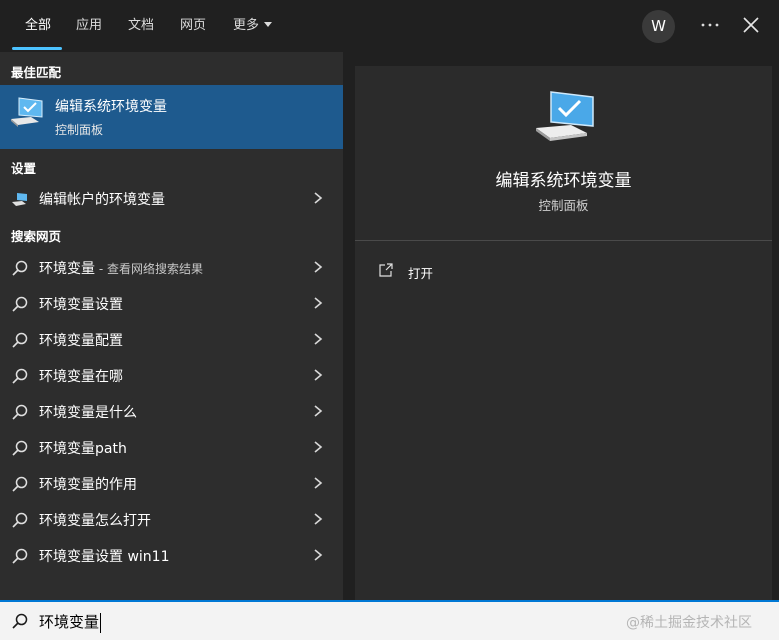 The height and width of the screenshot is (640, 779). Describe the element at coordinates (141, 26) in the screenshot. I see `tab-documents: 文档` at that location.